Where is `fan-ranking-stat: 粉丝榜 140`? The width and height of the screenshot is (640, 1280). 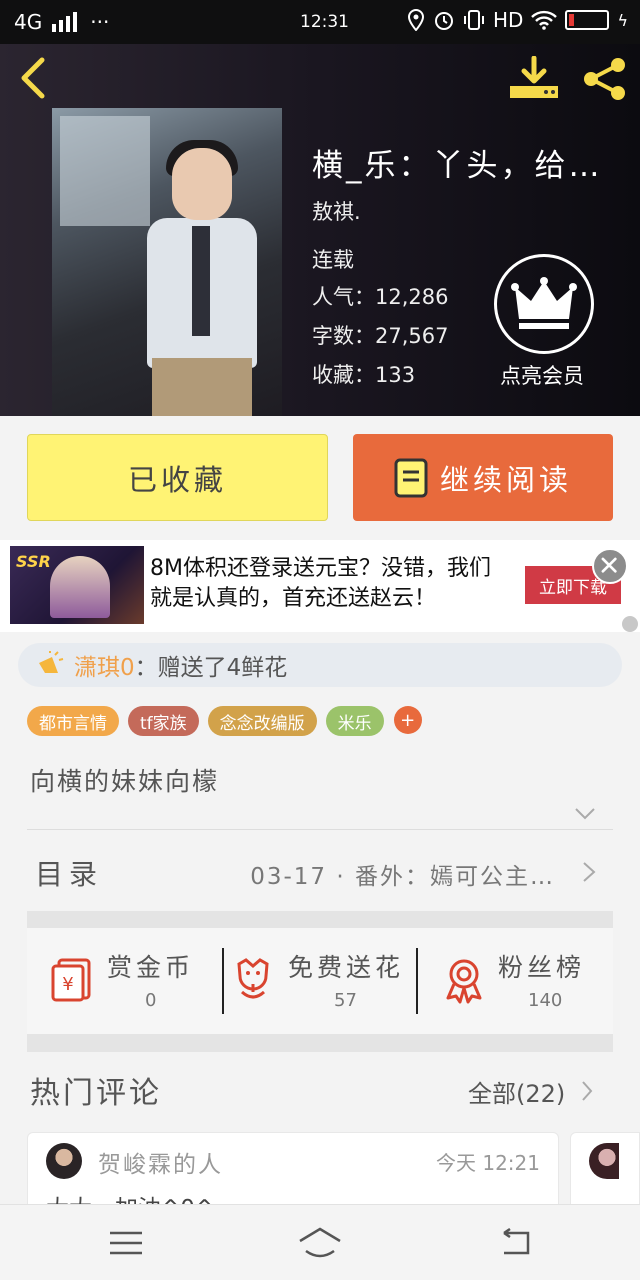
fan-ranking-stat: 粉丝榜 140 is located at coordinates (515, 981).